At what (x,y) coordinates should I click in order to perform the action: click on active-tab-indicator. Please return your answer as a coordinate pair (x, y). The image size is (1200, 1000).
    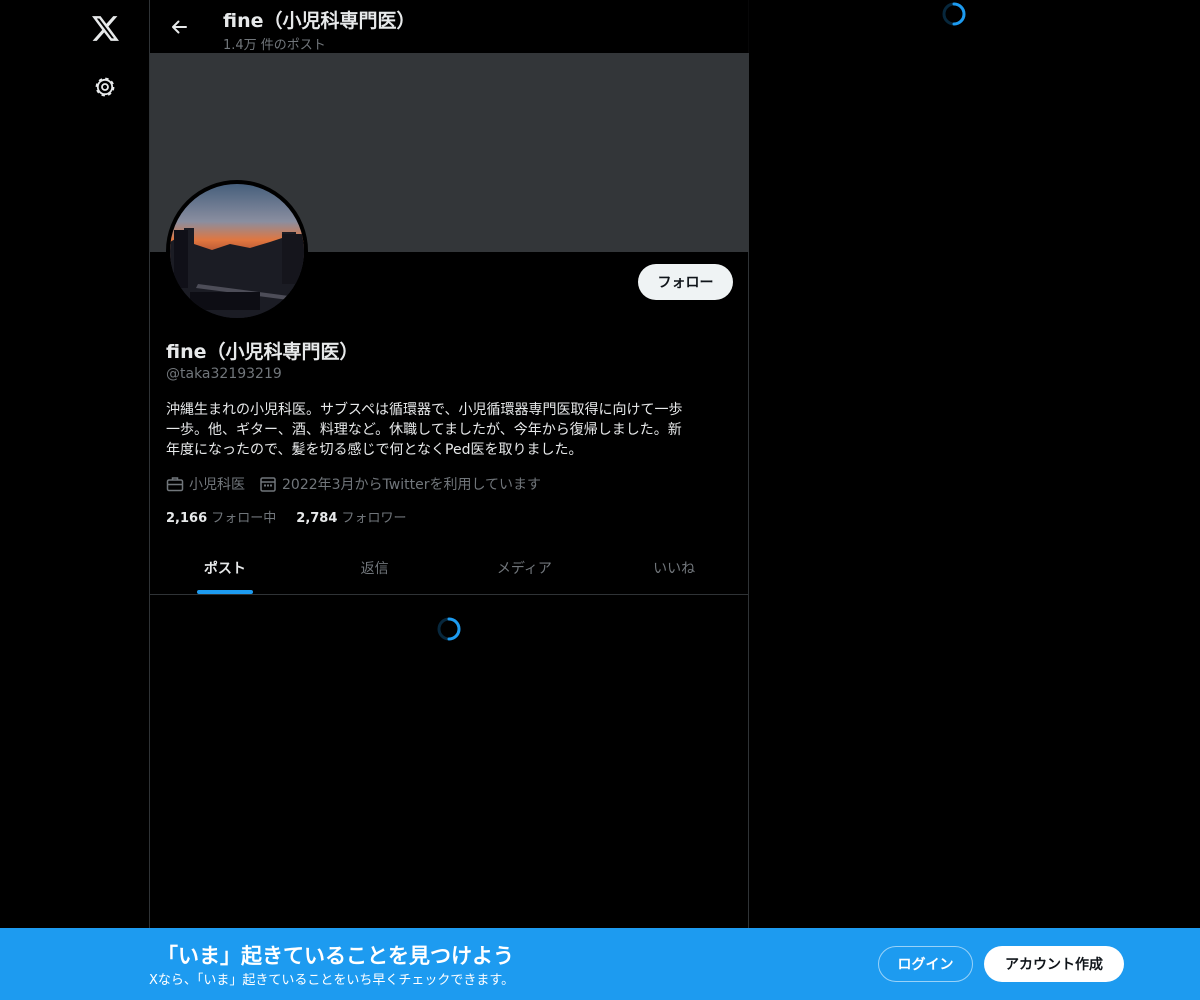
    Looking at the image, I should click on (224, 592).